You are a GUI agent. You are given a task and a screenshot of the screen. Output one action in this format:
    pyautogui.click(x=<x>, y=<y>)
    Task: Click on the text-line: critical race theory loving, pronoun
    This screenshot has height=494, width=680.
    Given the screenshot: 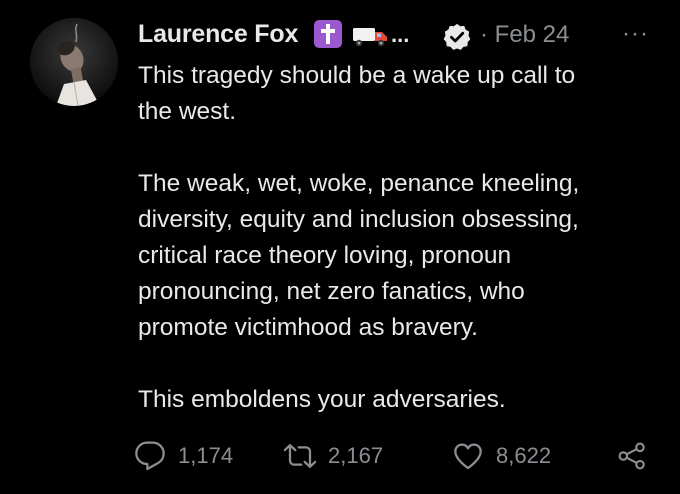 What is the action you would take?
    pyautogui.click(x=325, y=255)
    